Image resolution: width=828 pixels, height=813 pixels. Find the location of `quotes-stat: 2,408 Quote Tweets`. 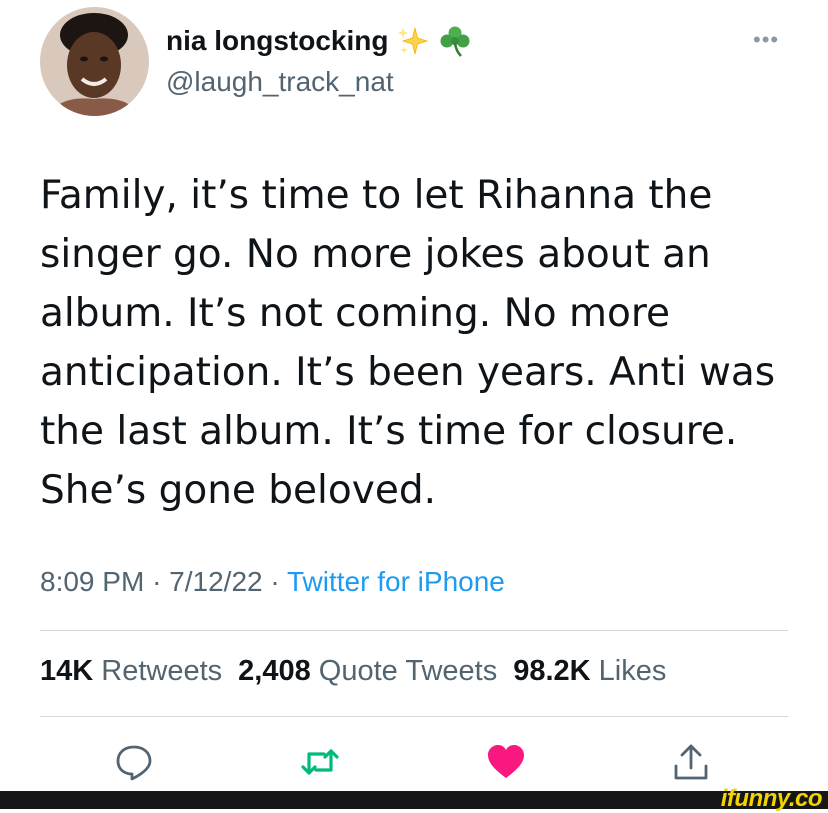

quotes-stat: 2,408 Quote Tweets is located at coordinates (367, 671).